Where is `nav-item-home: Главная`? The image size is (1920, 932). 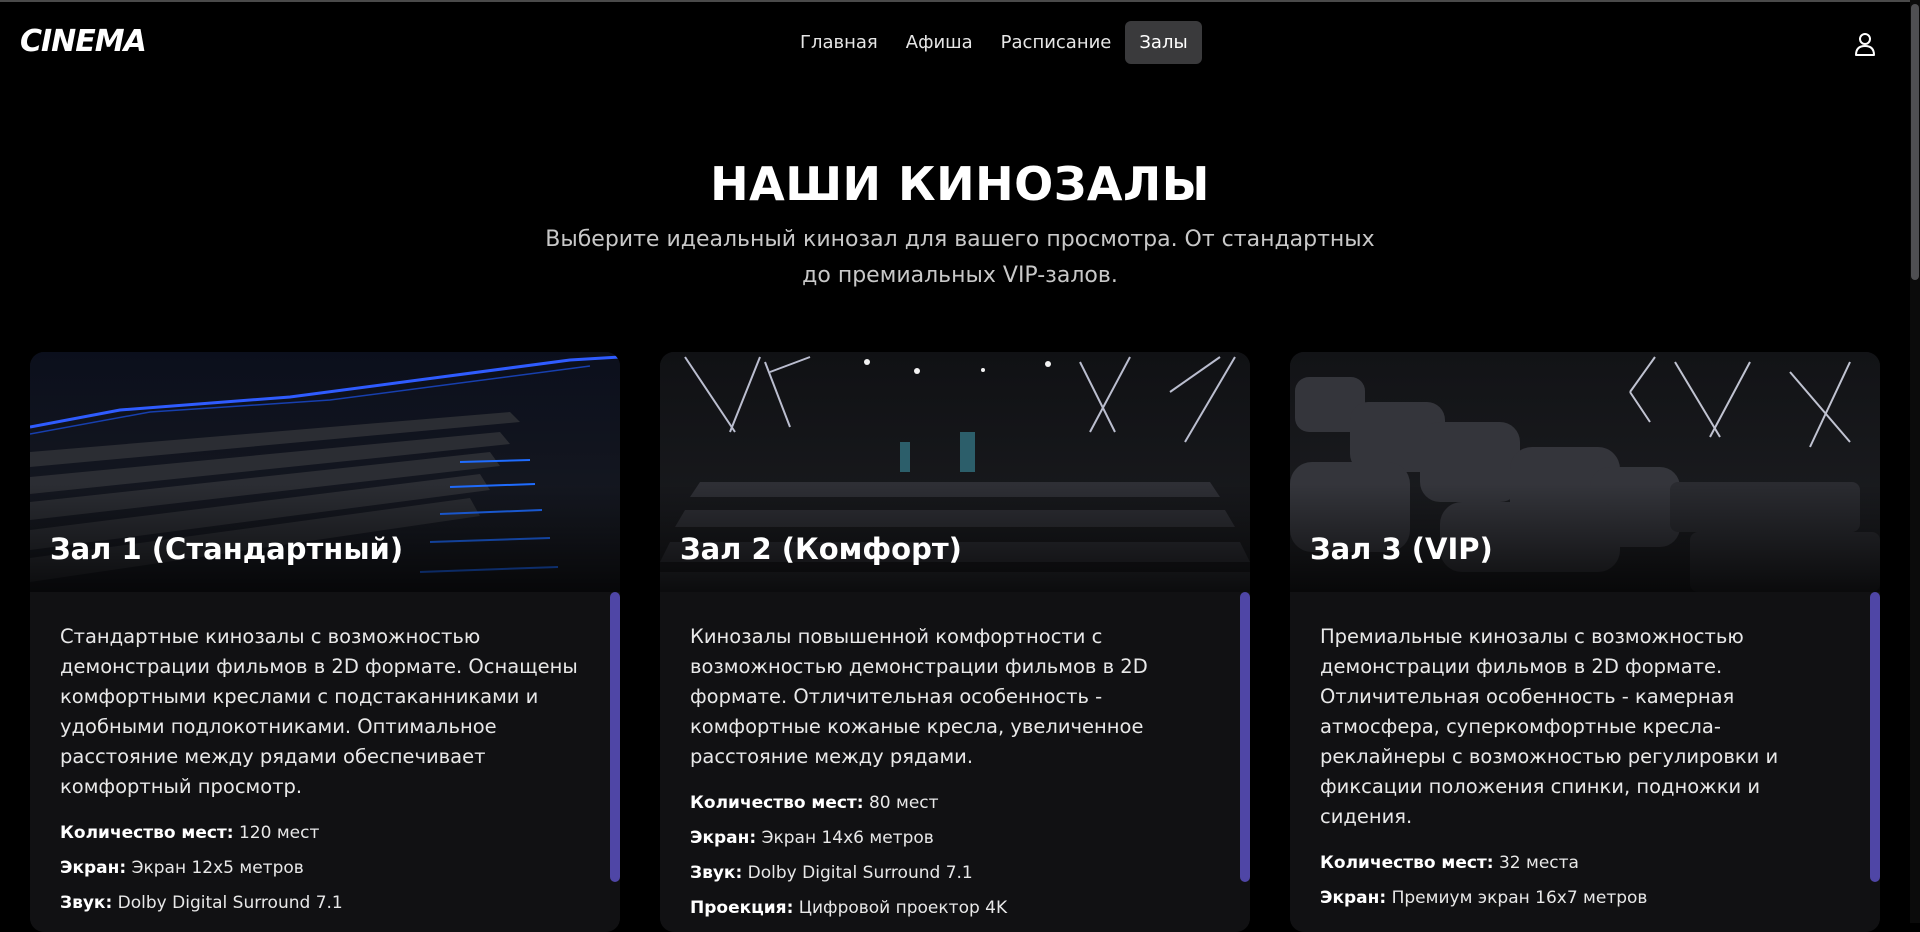 nav-item-home: Главная is located at coordinates (839, 42).